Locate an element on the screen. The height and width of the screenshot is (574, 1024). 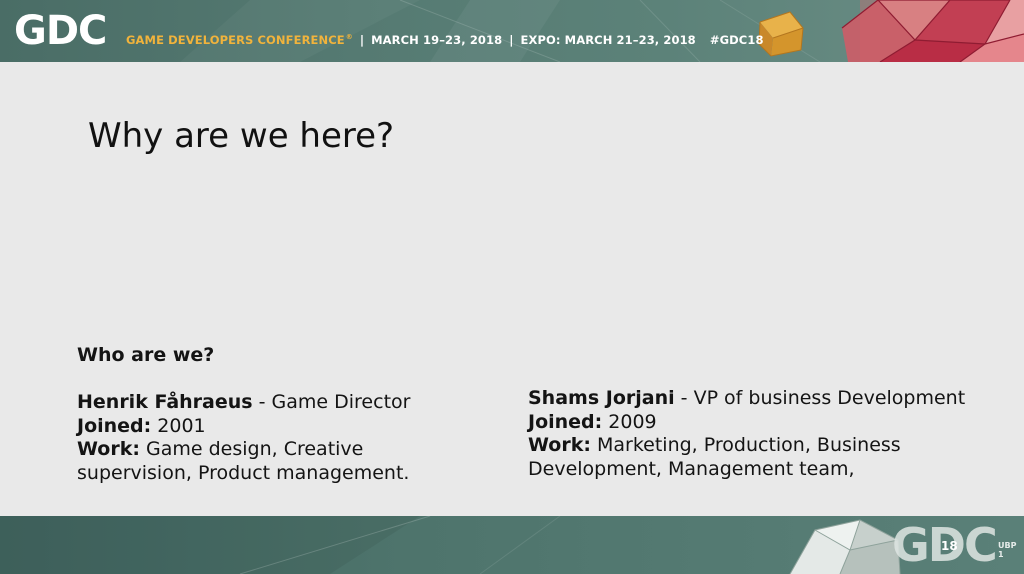
expo-dates: EXPO: MARCH 21–23, 2018 is located at coordinates (608, 40).